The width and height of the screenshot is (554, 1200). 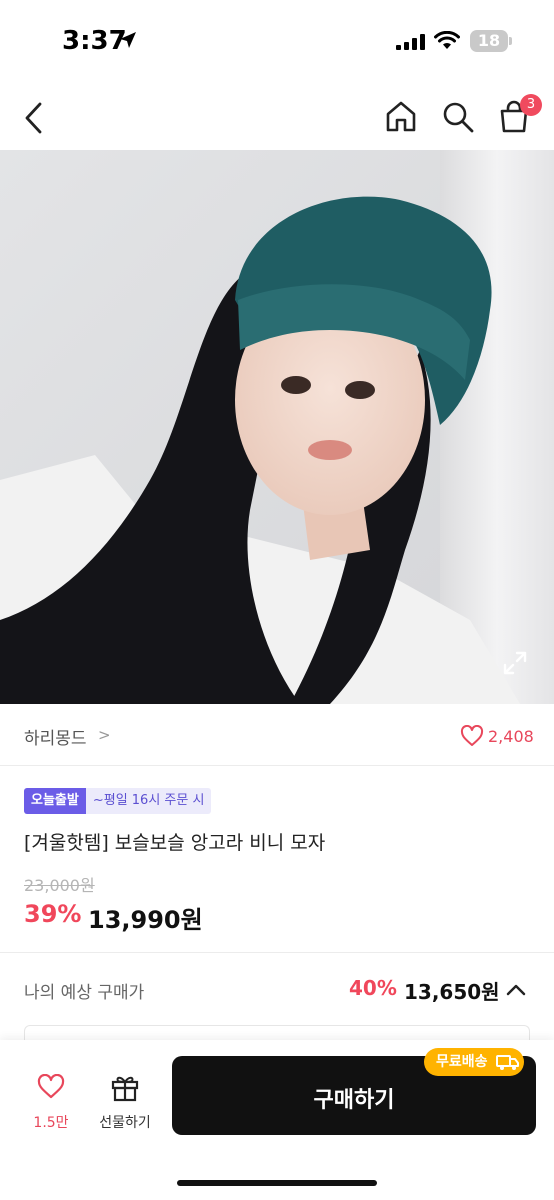 I want to click on cellular-signal-icon, so click(x=410, y=42).